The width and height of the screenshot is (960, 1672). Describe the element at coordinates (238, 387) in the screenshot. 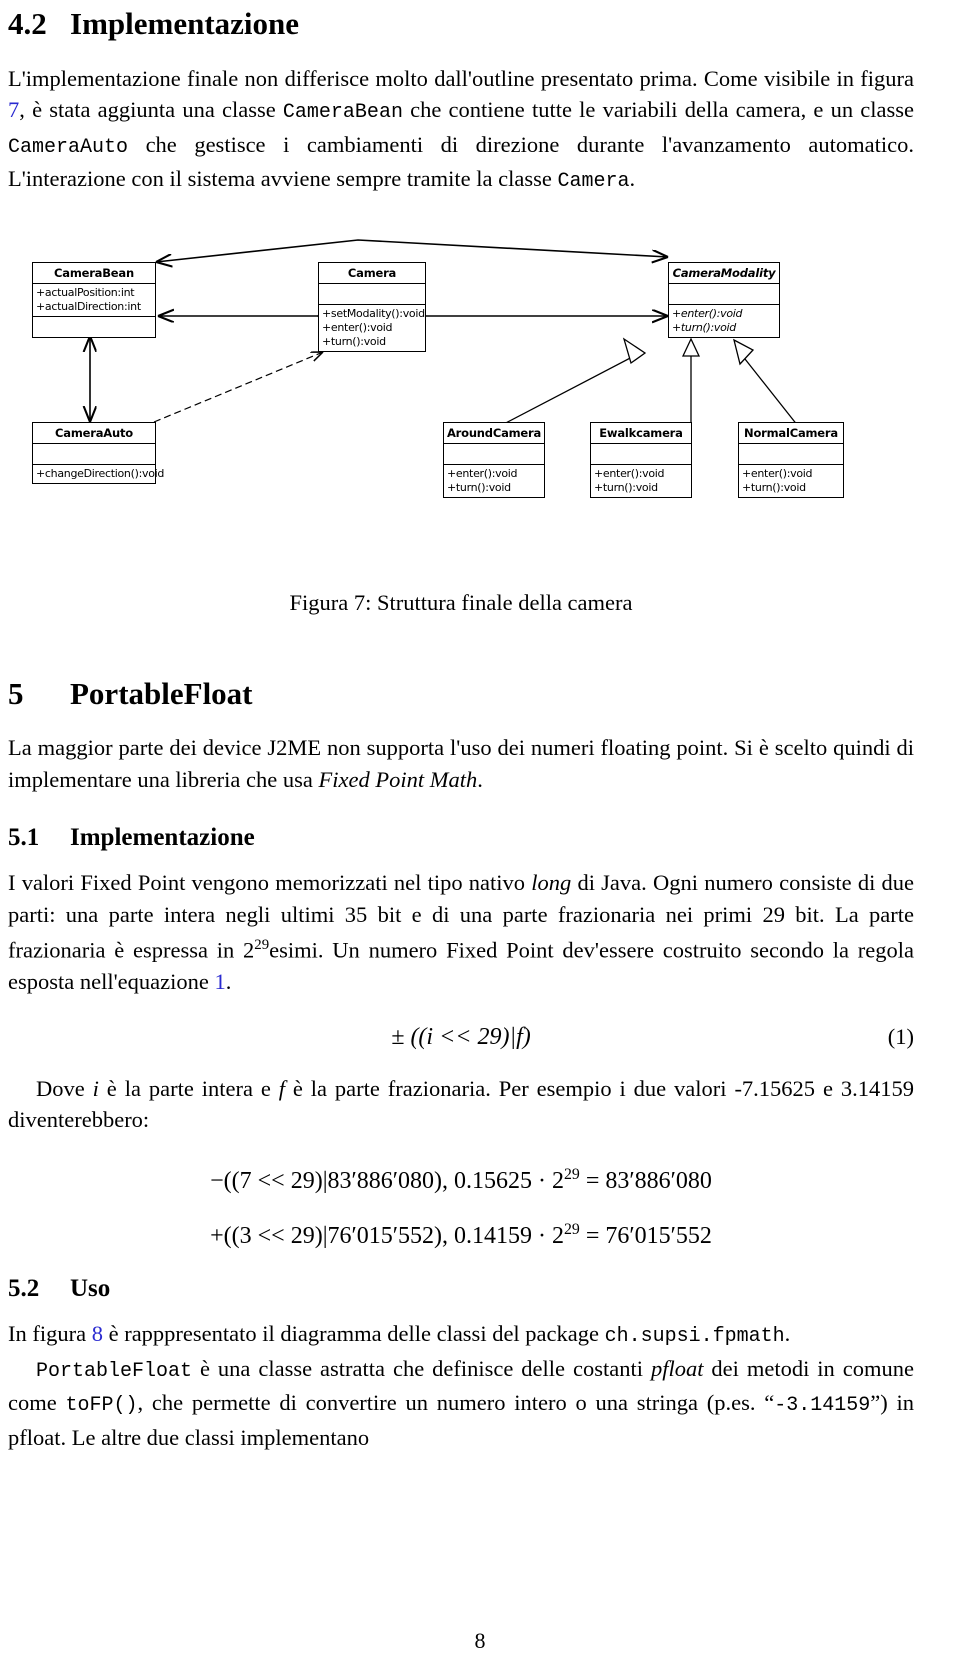

I see `dependency-cameraauto-camera` at that location.